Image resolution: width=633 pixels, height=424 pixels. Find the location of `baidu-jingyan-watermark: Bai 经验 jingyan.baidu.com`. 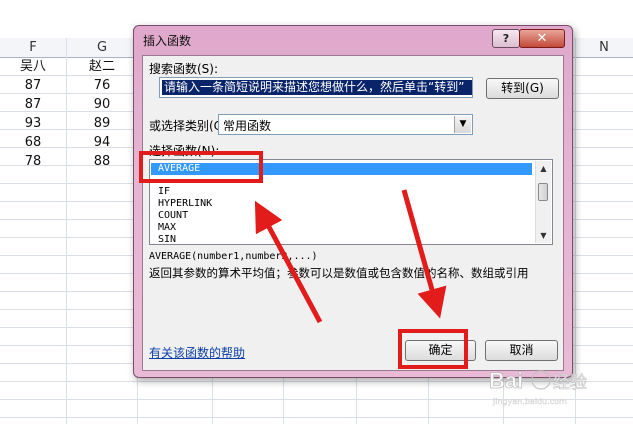

baidu-jingyan-watermark: Bai 经验 jingyan.baidu.com is located at coordinates (538, 387).